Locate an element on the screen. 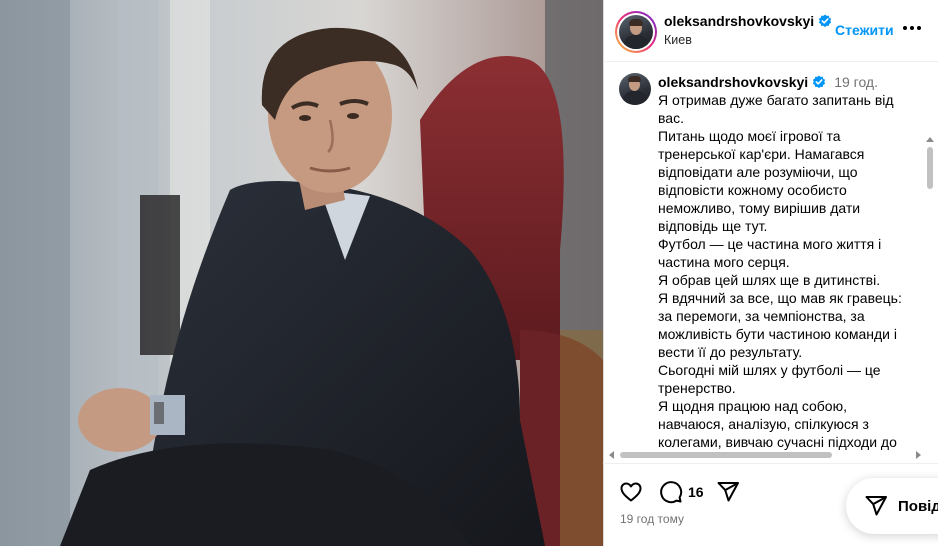 The width and height of the screenshot is (938, 546). horizontal-scrollbar is located at coordinates (765, 455).